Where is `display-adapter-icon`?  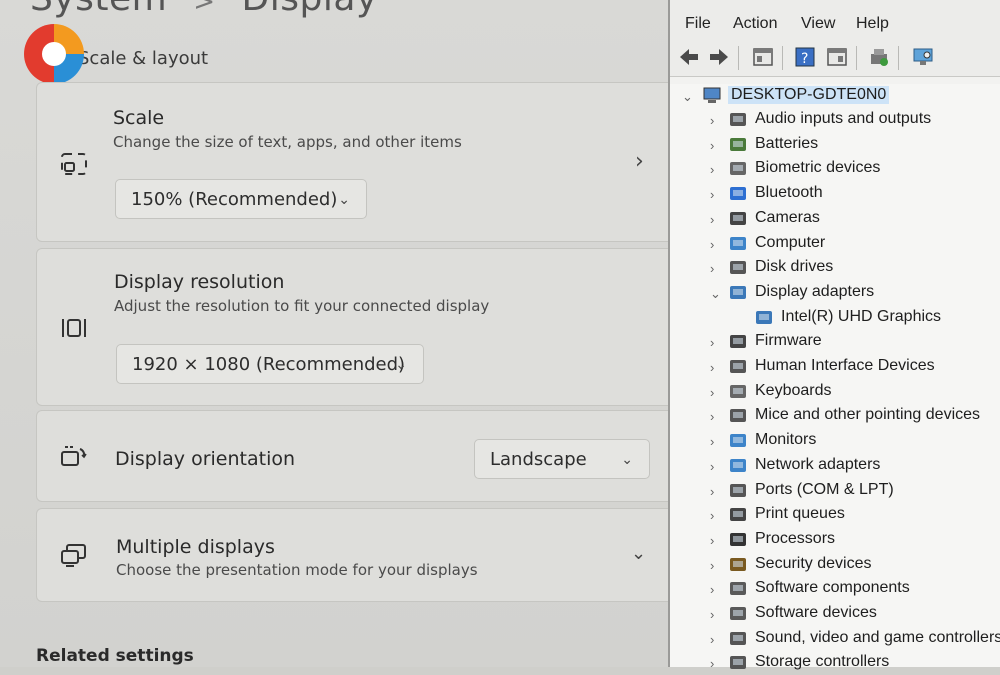 display-adapter-icon is located at coordinates (738, 292).